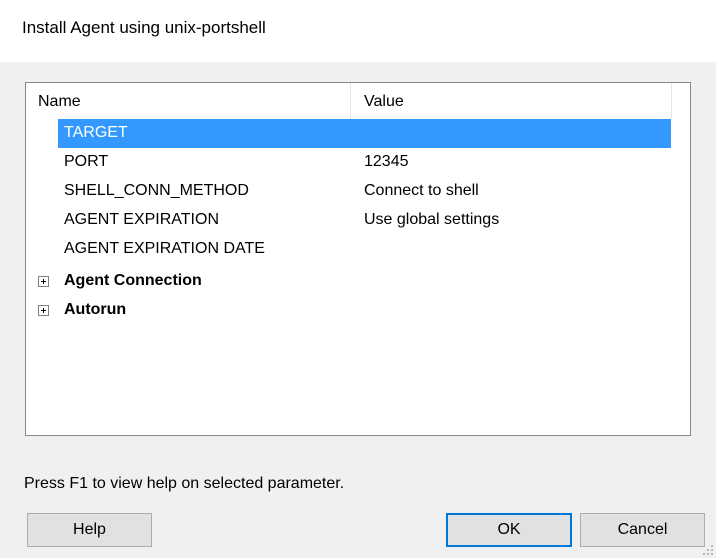  I want to click on row-name: TARGET, so click(96, 132).